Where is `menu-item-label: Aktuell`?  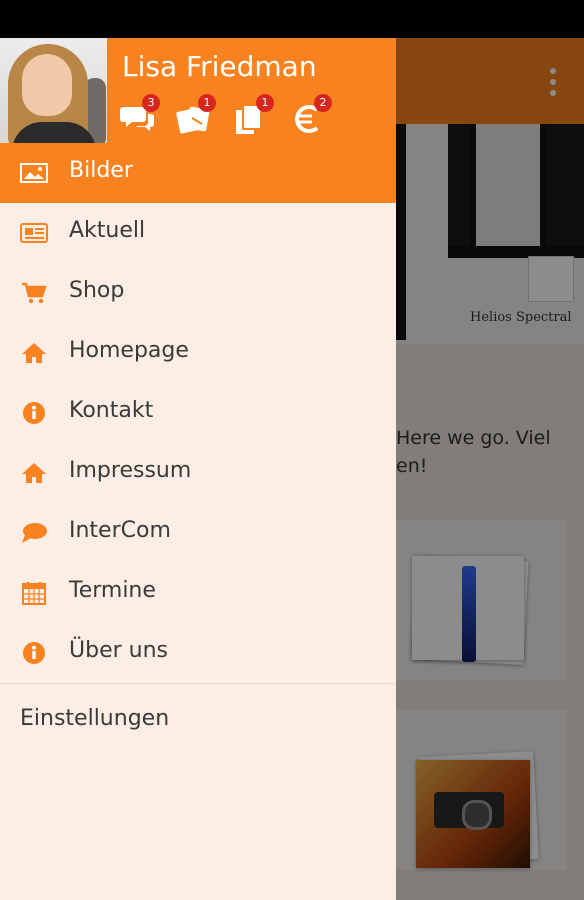
menu-item-label: Aktuell is located at coordinates (107, 230).